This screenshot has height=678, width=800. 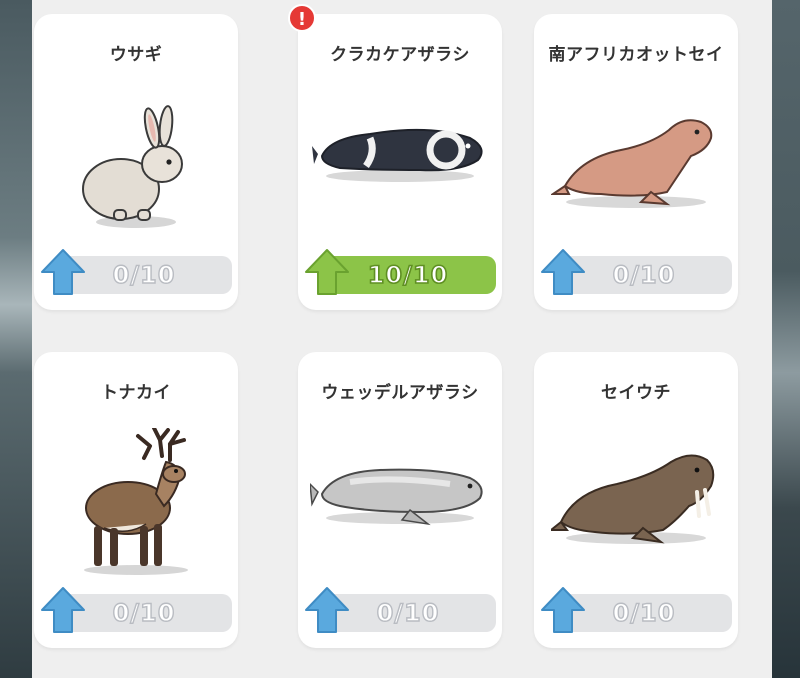 I want to click on ribbon-seal-icon, so click(x=400, y=169).